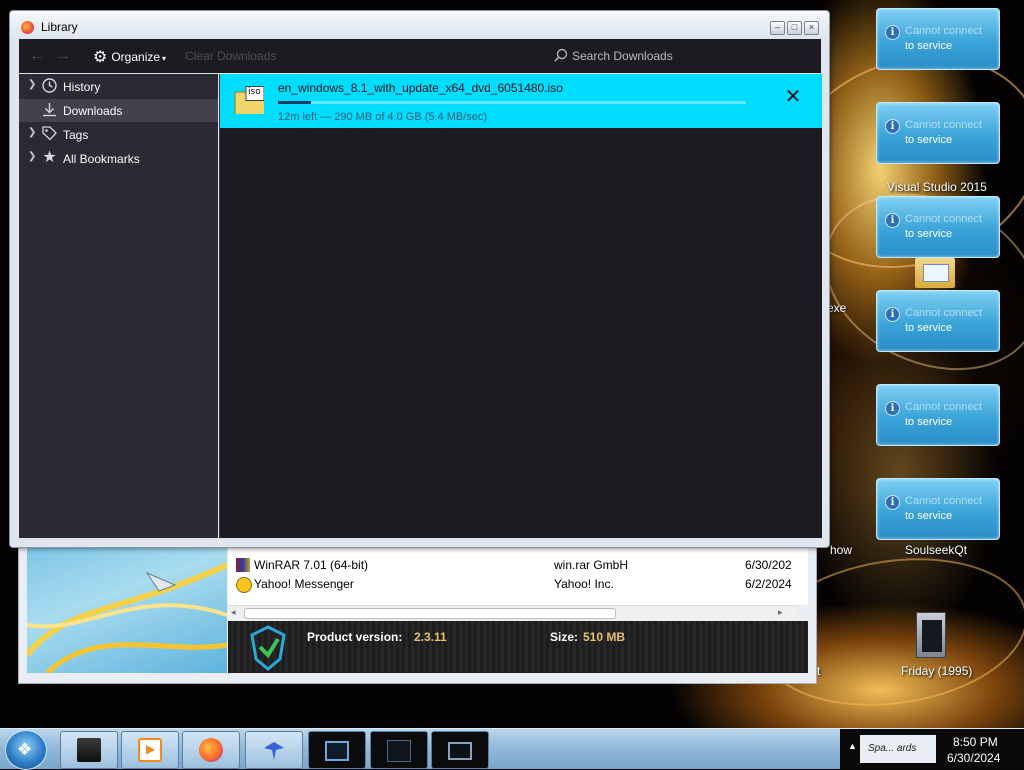 The height and width of the screenshot is (770, 1024). Describe the element at coordinates (118, 134) in the screenshot. I see `sidebar-item-tags: ❯ Tags` at that location.